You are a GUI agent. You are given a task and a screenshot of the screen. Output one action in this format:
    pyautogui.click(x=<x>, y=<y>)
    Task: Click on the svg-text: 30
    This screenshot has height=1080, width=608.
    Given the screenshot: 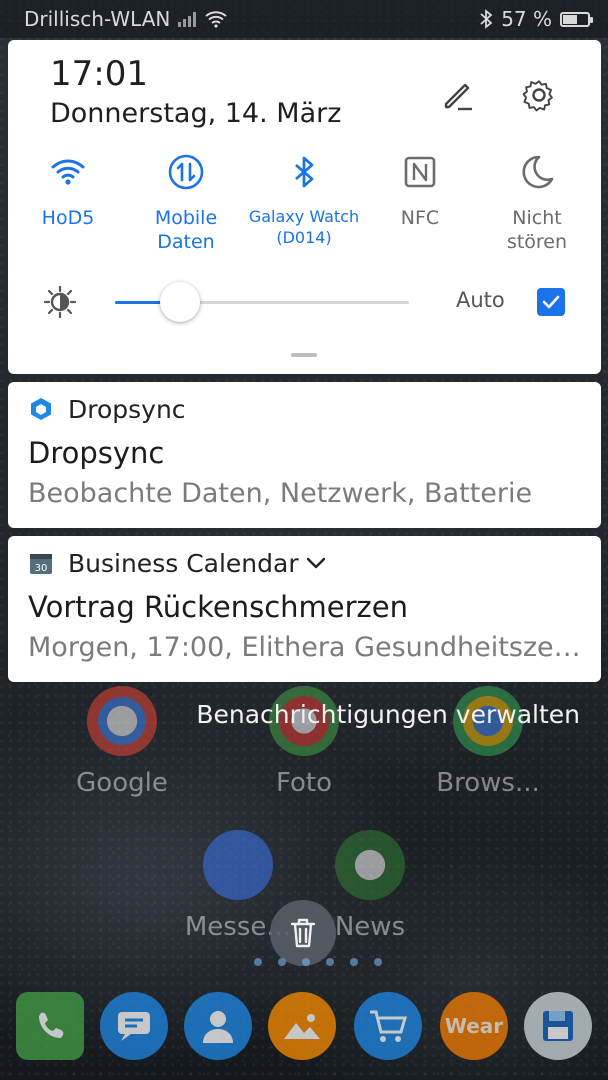 What is the action you would take?
    pyautogui.click(x=41, y=568)
    